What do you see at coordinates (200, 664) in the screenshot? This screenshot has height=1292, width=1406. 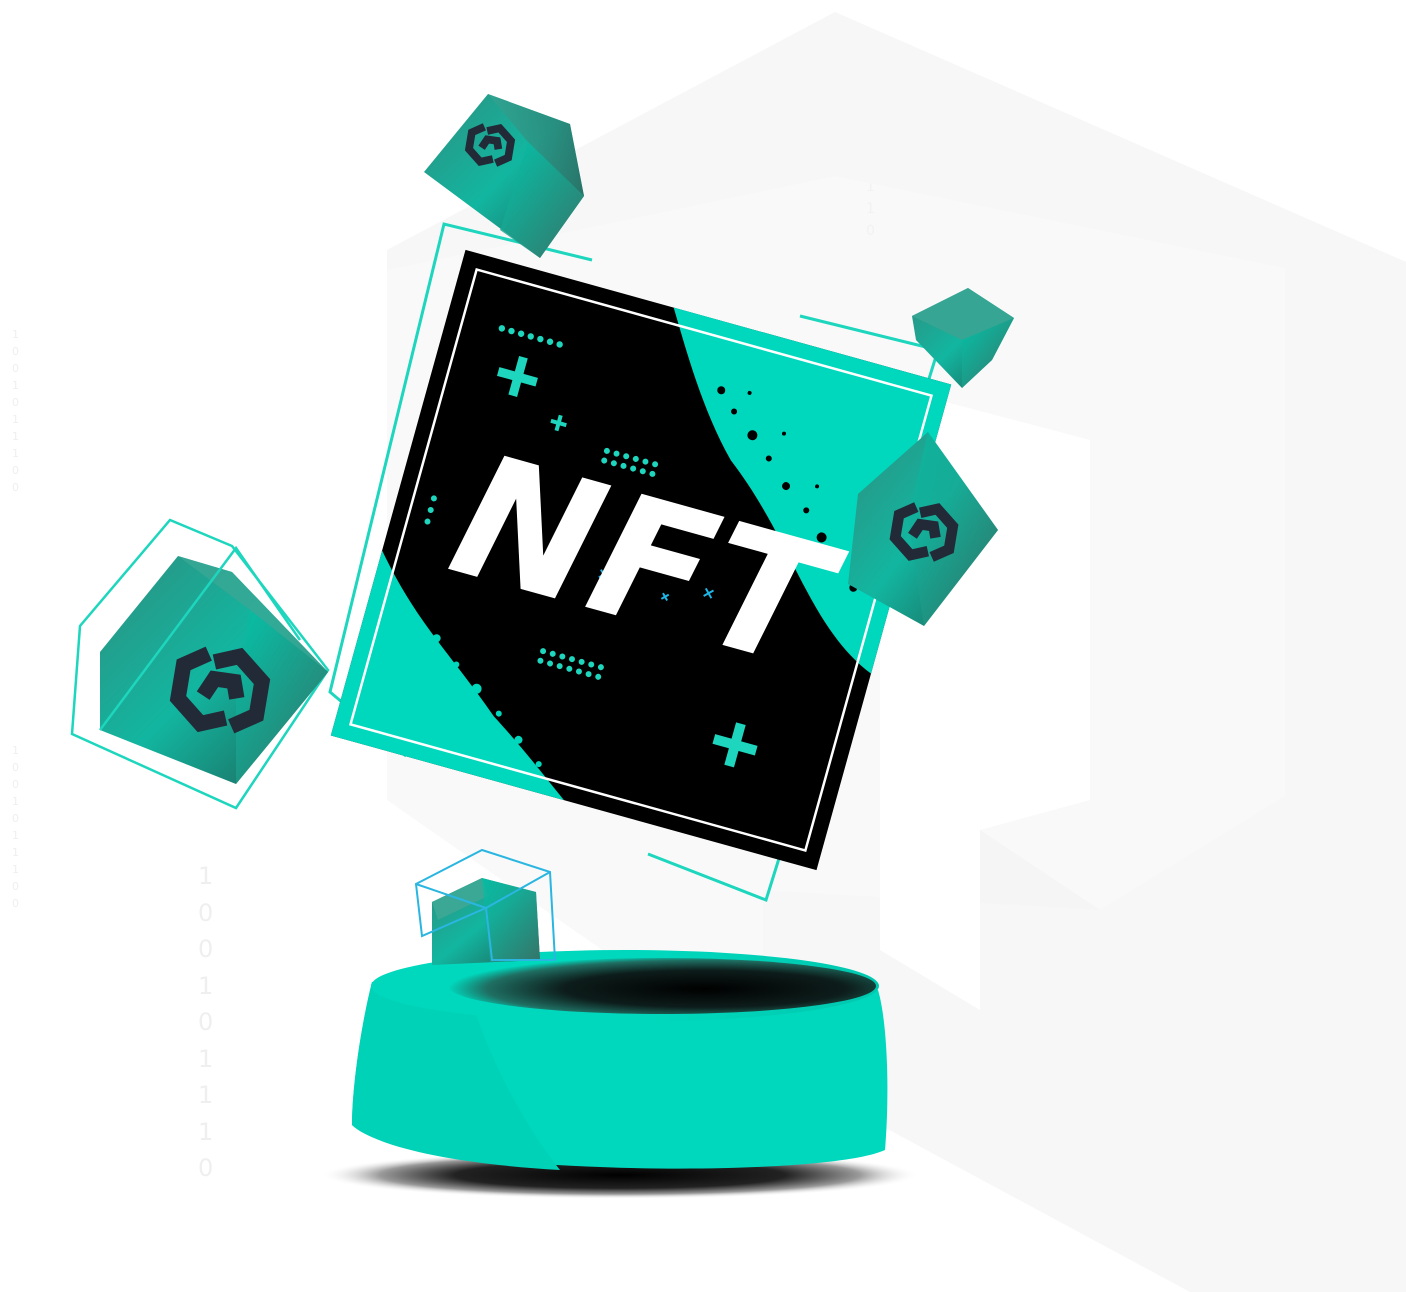 I see `cube-icon` at bounding box center [200, 664].